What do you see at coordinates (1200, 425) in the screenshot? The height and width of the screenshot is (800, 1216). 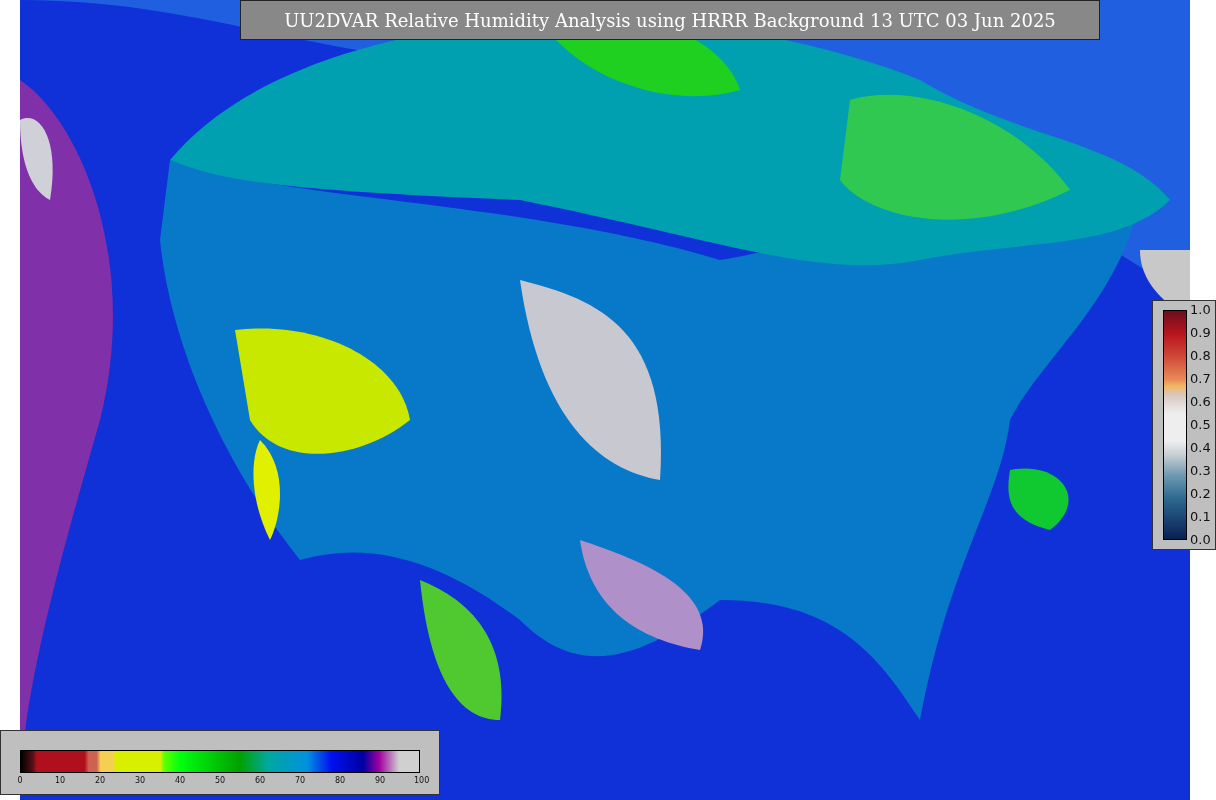 I see `tick-label: 0.5` at bounding box center [1200, 425].